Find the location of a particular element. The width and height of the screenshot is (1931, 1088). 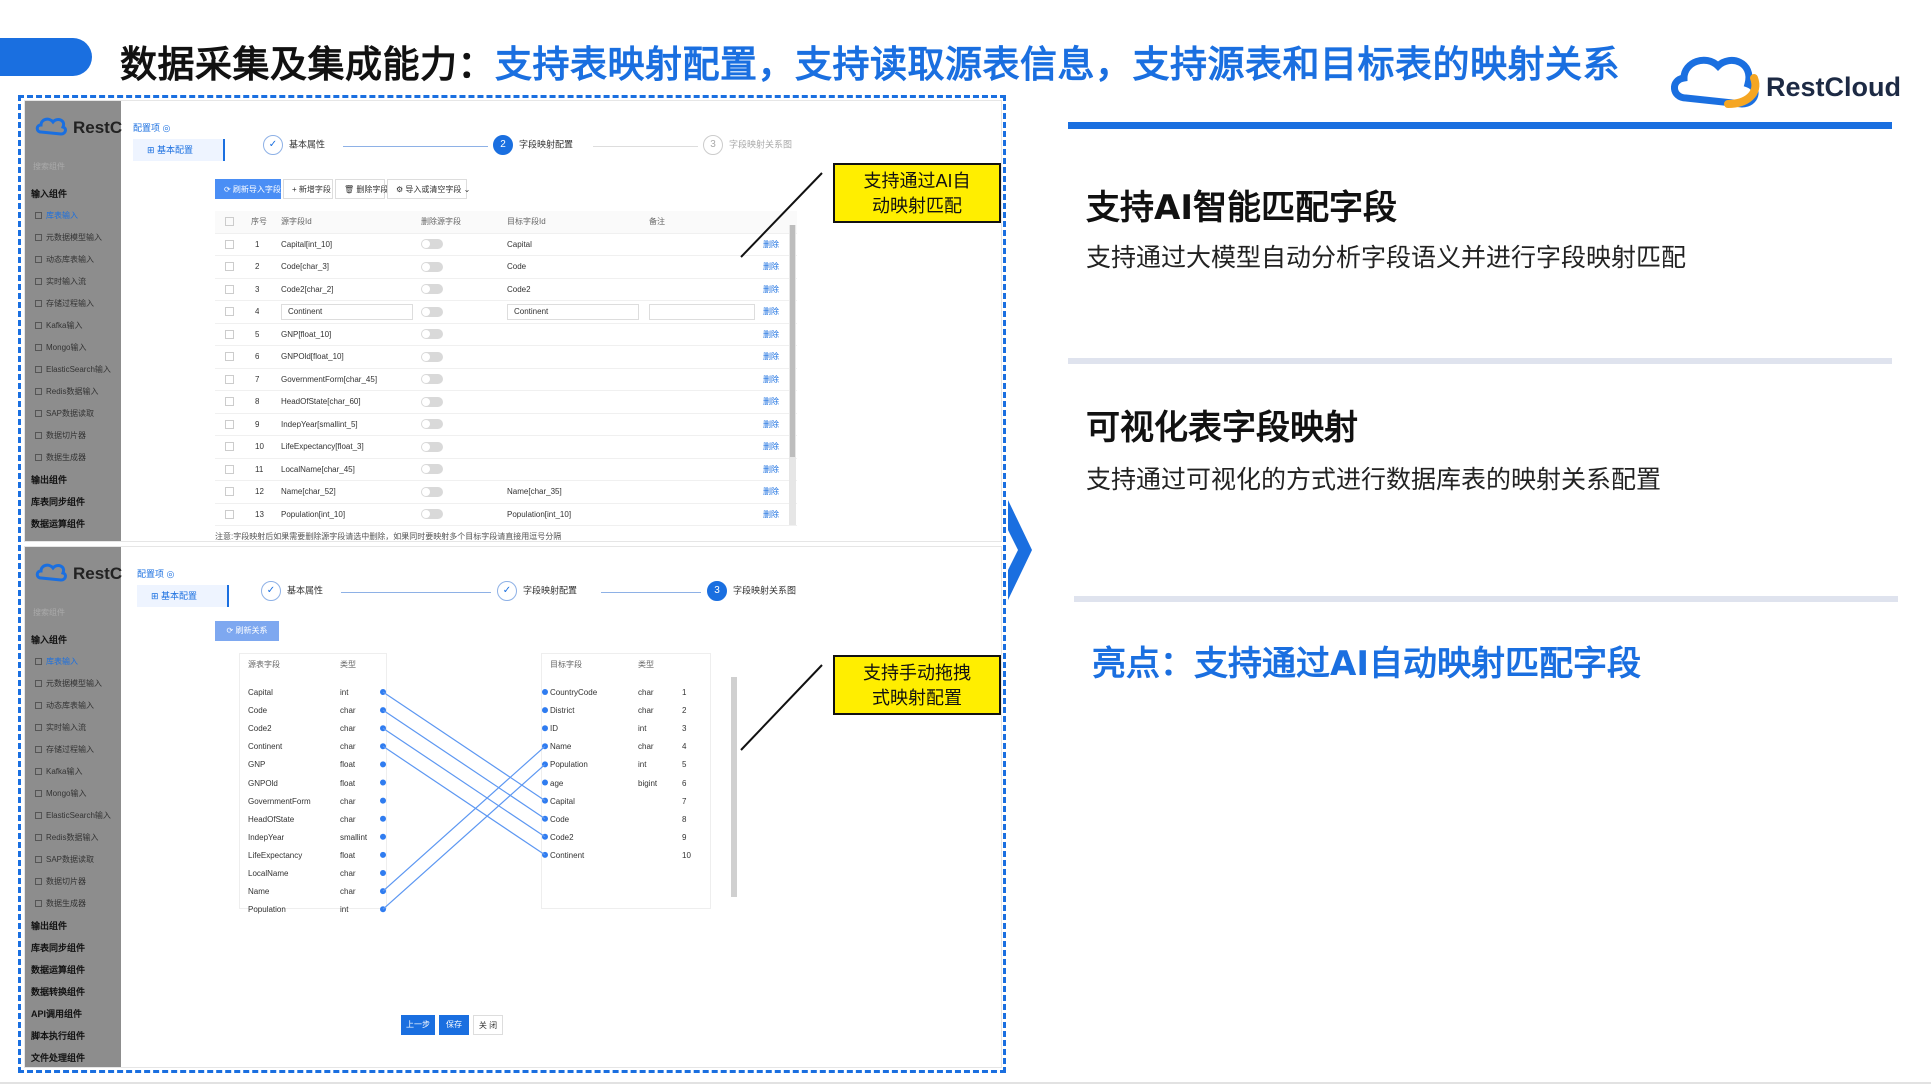

feature-heading: 可视化表字段映射 is located at coordinates (1222, 428).